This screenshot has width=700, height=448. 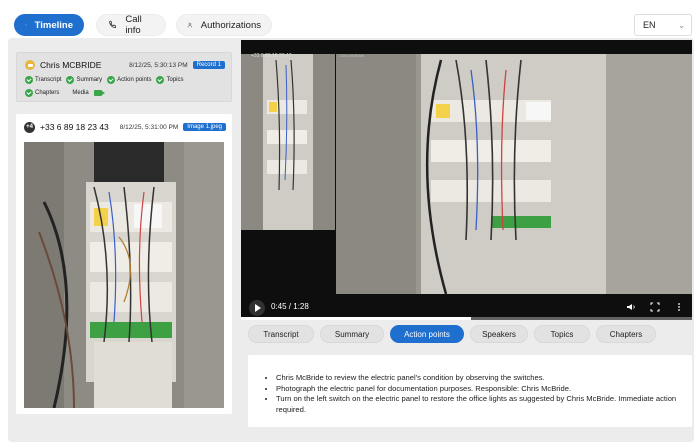 I want to click on more-options-icon, so click(x=679, y=307).